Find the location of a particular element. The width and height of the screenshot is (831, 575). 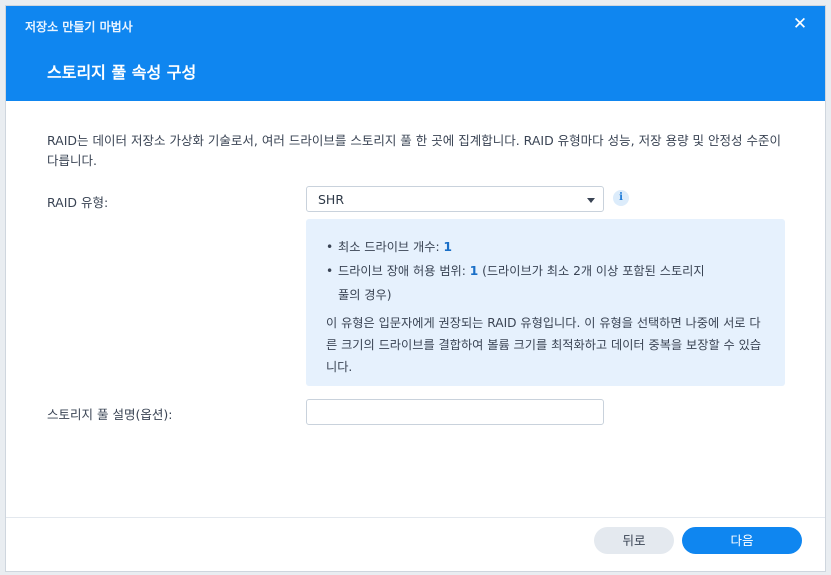

min-drives-label: 최소 드라이브 개수: is located at coordinates (391, 247).